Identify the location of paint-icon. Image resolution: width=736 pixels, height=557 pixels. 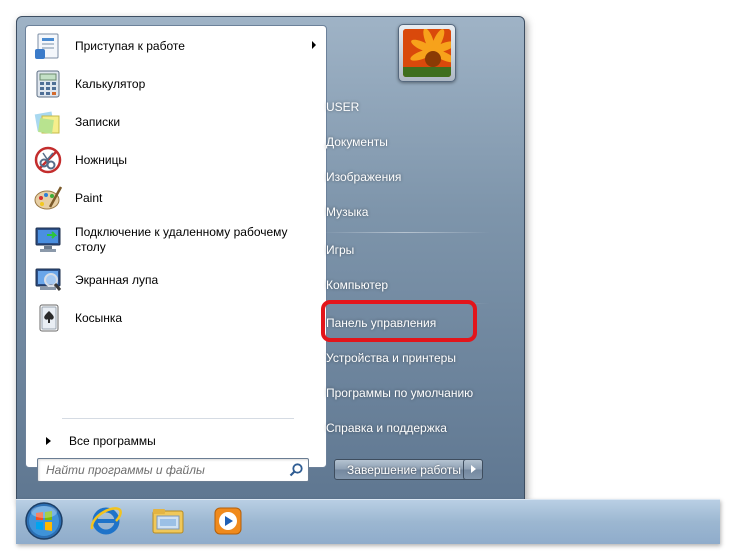
(48, 198).